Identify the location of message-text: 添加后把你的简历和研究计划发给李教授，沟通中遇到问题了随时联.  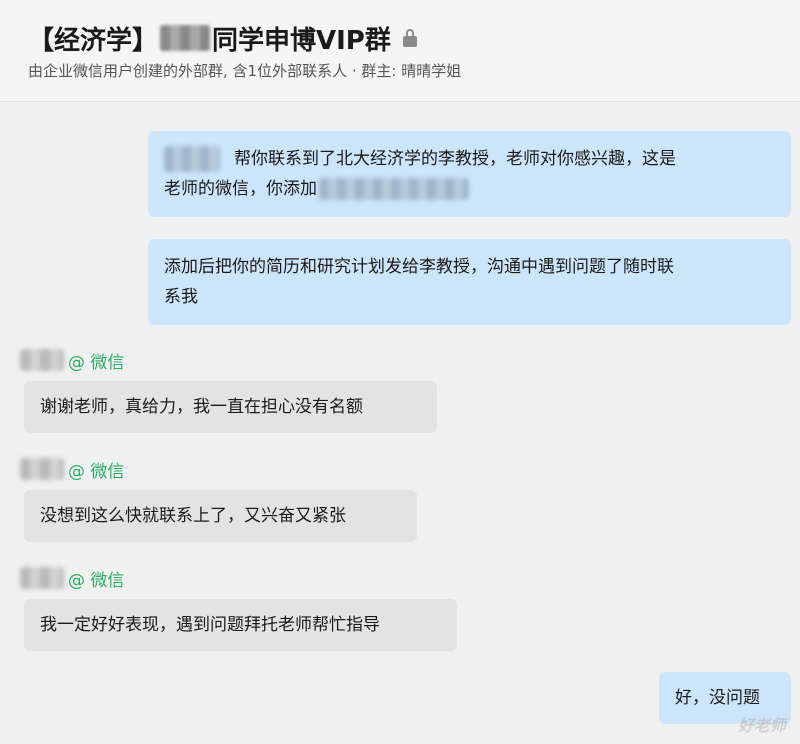
(419, 267).